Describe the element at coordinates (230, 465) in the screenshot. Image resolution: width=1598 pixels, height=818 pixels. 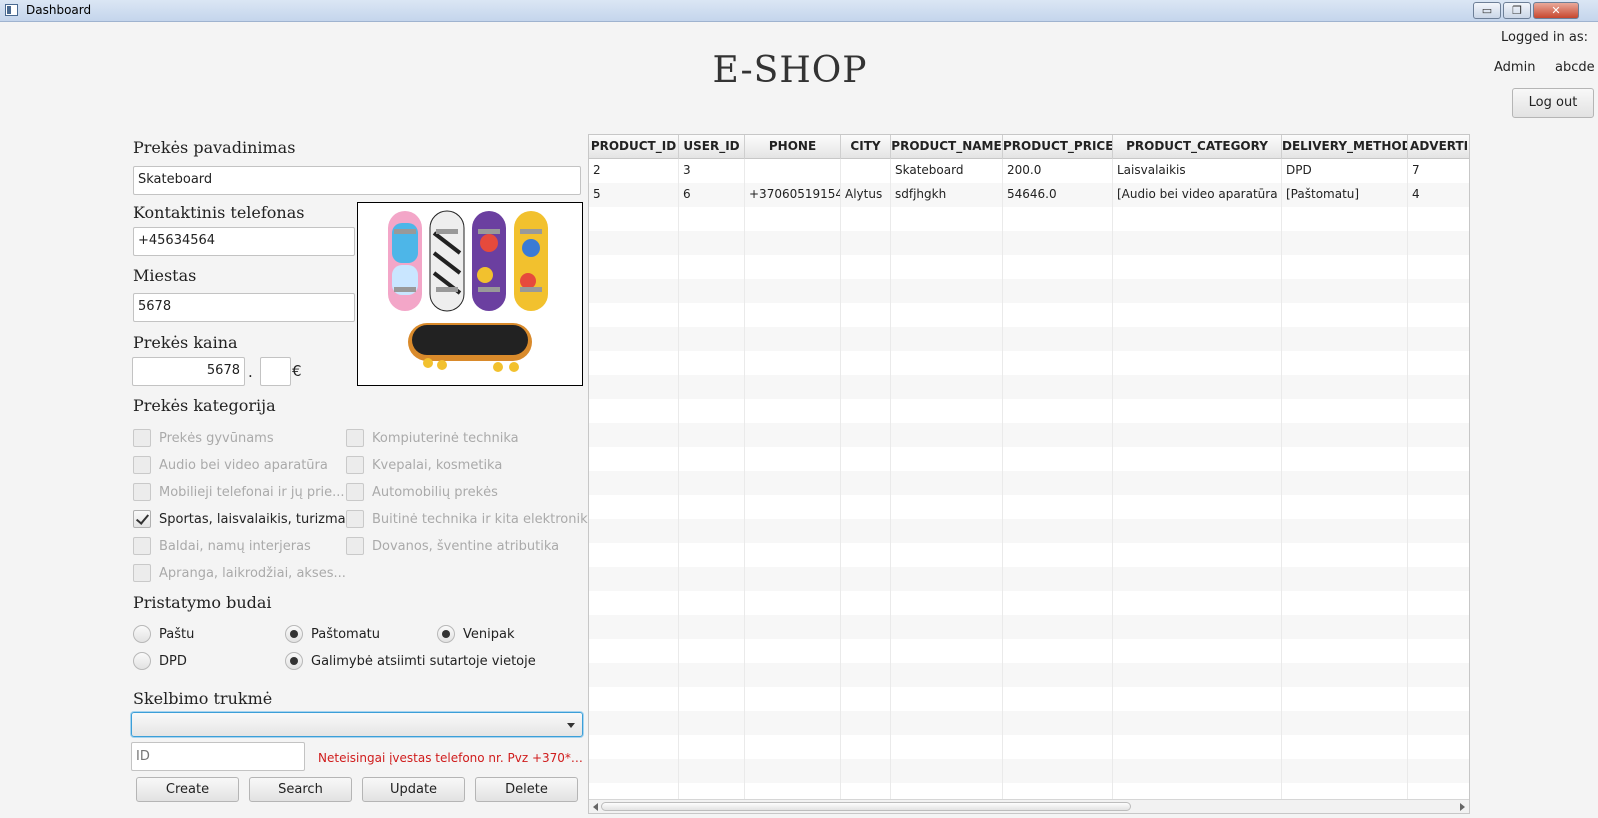
I see `category-checkbox-audio-video: Audio bei video aparatūra` at that location.